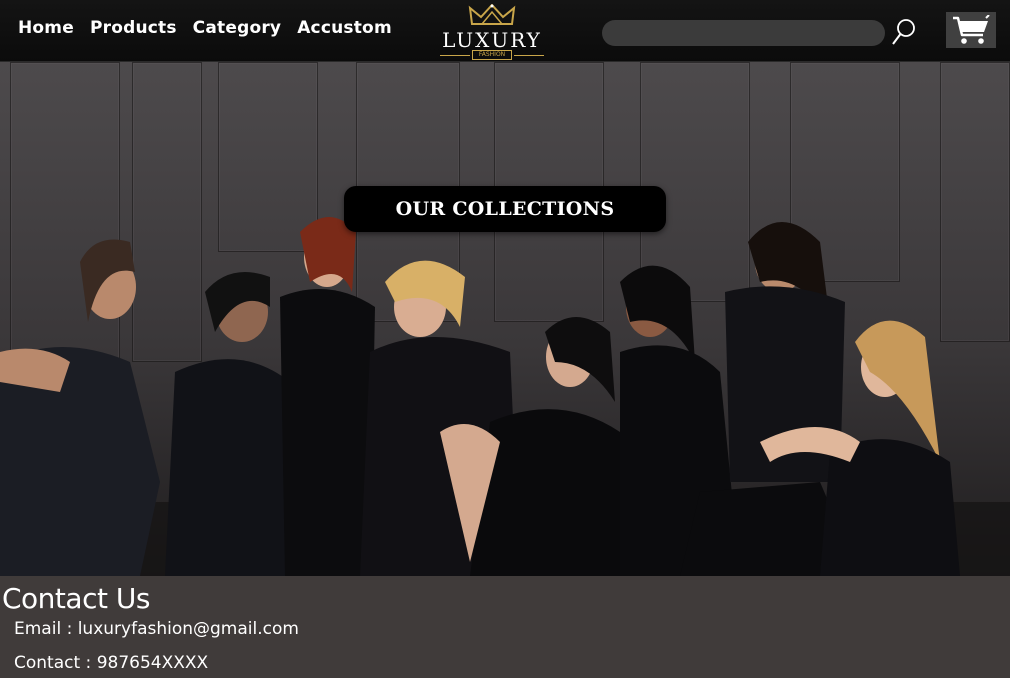 This screenshot has width=1010, height=678. I want to click on logo-rule-left, so click(455, 55).